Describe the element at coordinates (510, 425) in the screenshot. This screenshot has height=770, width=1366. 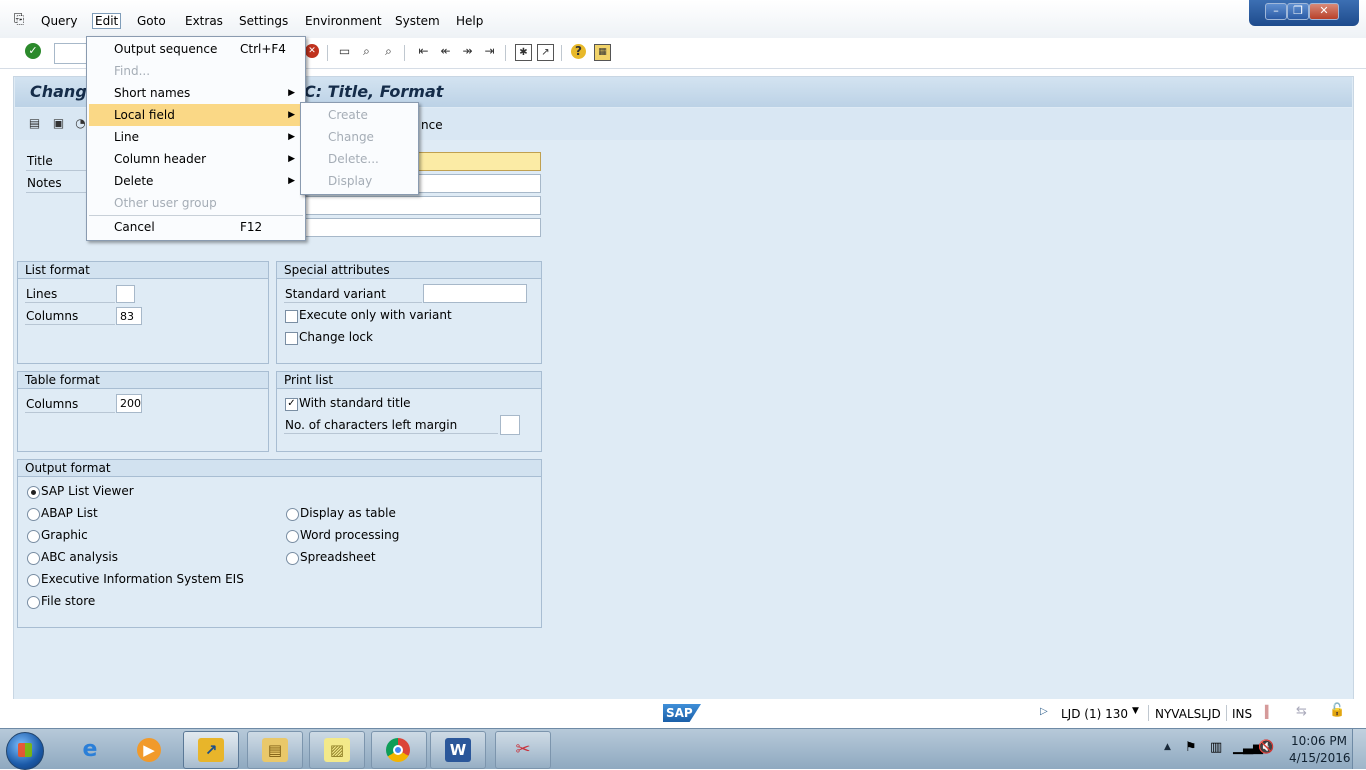
I see `left-margin-input` at that location.